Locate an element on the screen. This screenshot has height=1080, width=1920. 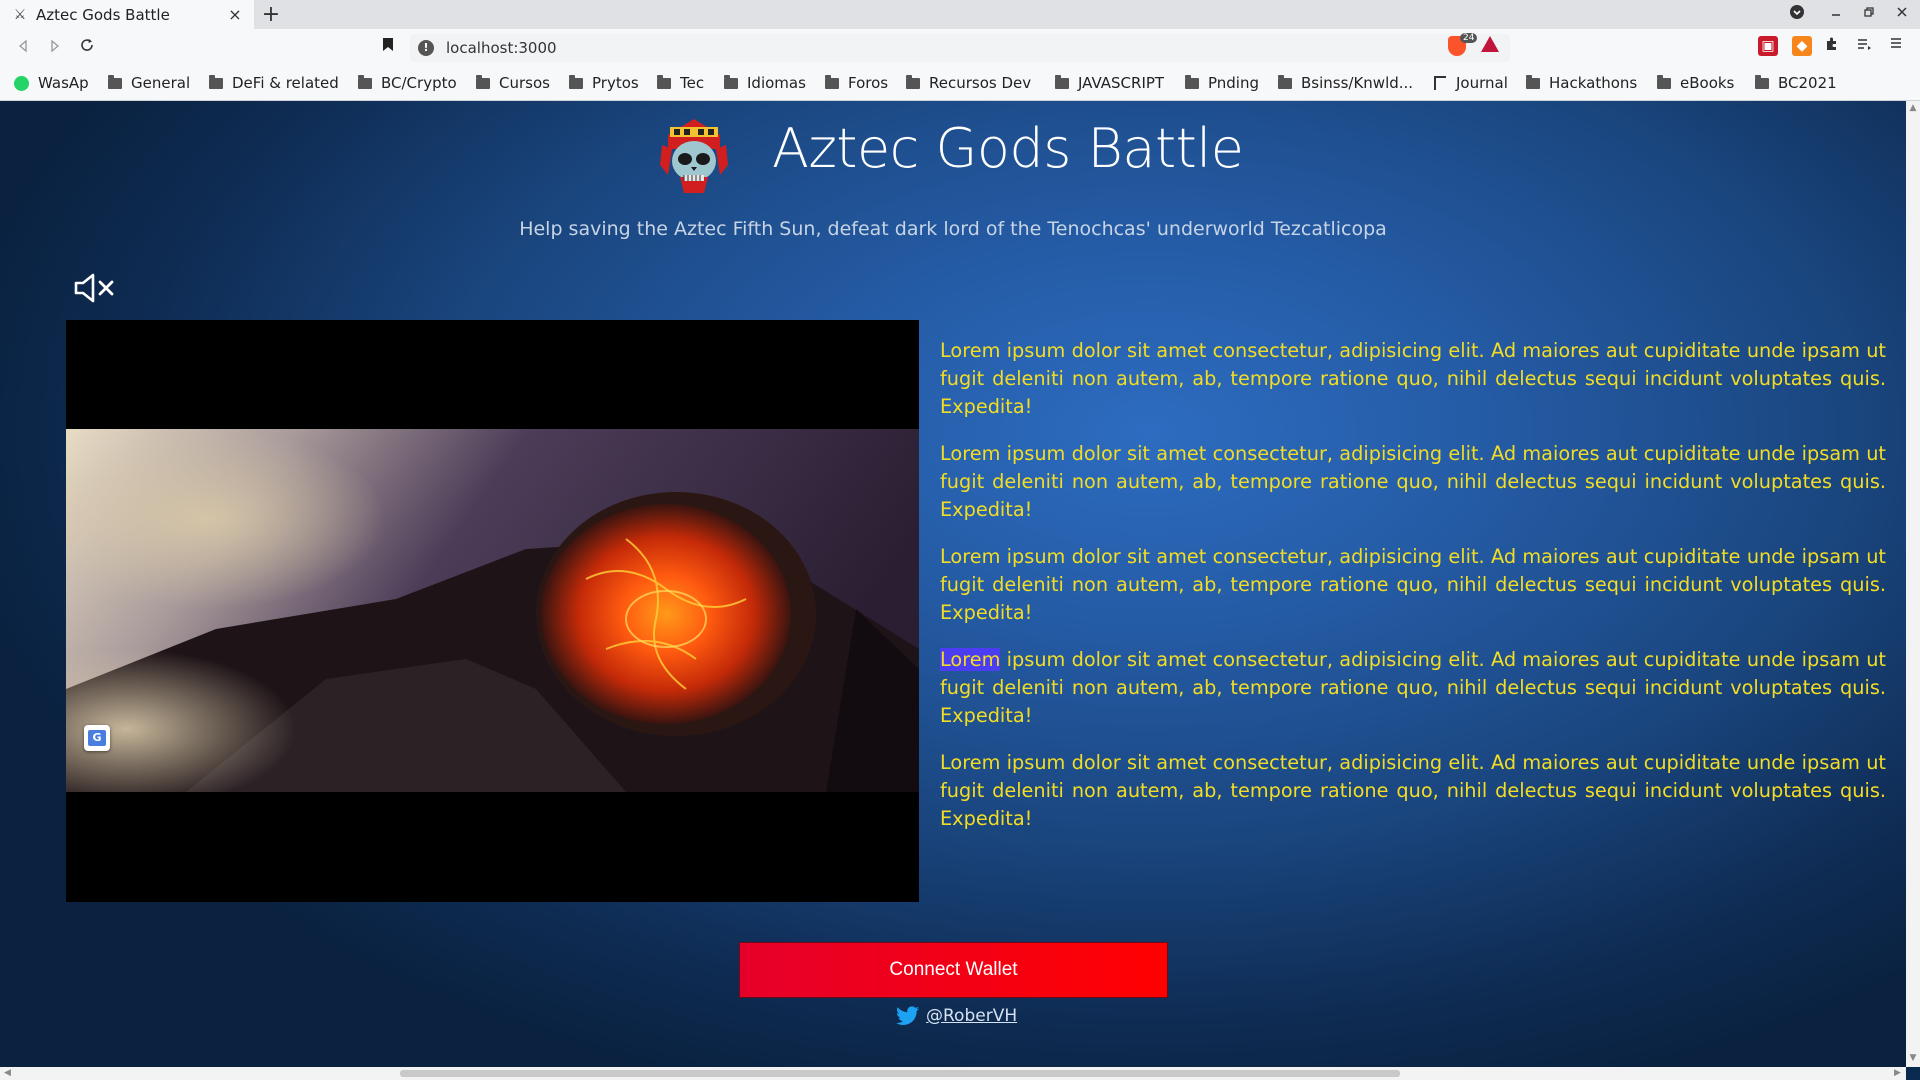
bookmark-bc2021: BC2021 is located at coordinates (1796, 83).